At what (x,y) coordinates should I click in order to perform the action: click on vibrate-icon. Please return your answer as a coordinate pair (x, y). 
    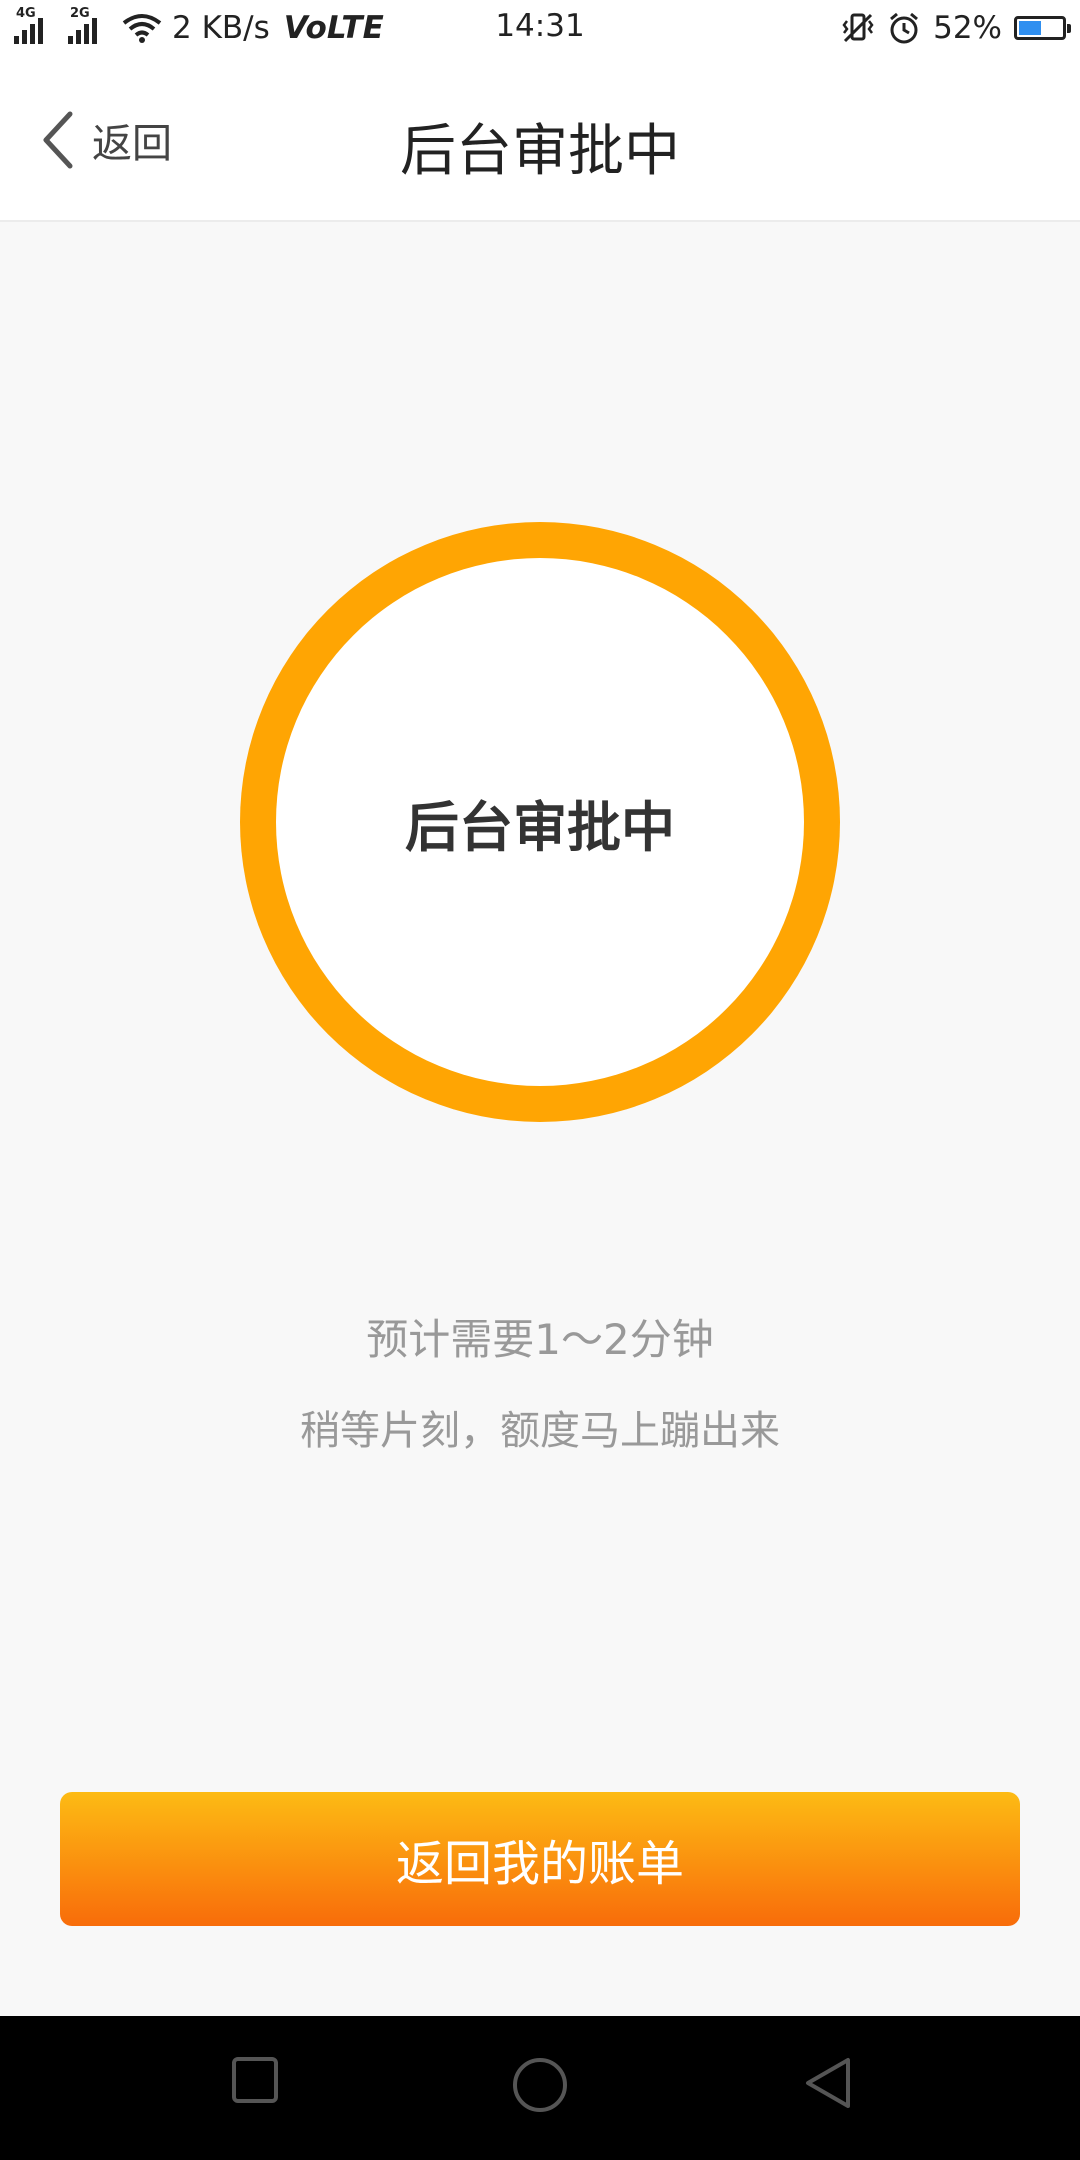
    Looking at the image, I should click on (858, 28).